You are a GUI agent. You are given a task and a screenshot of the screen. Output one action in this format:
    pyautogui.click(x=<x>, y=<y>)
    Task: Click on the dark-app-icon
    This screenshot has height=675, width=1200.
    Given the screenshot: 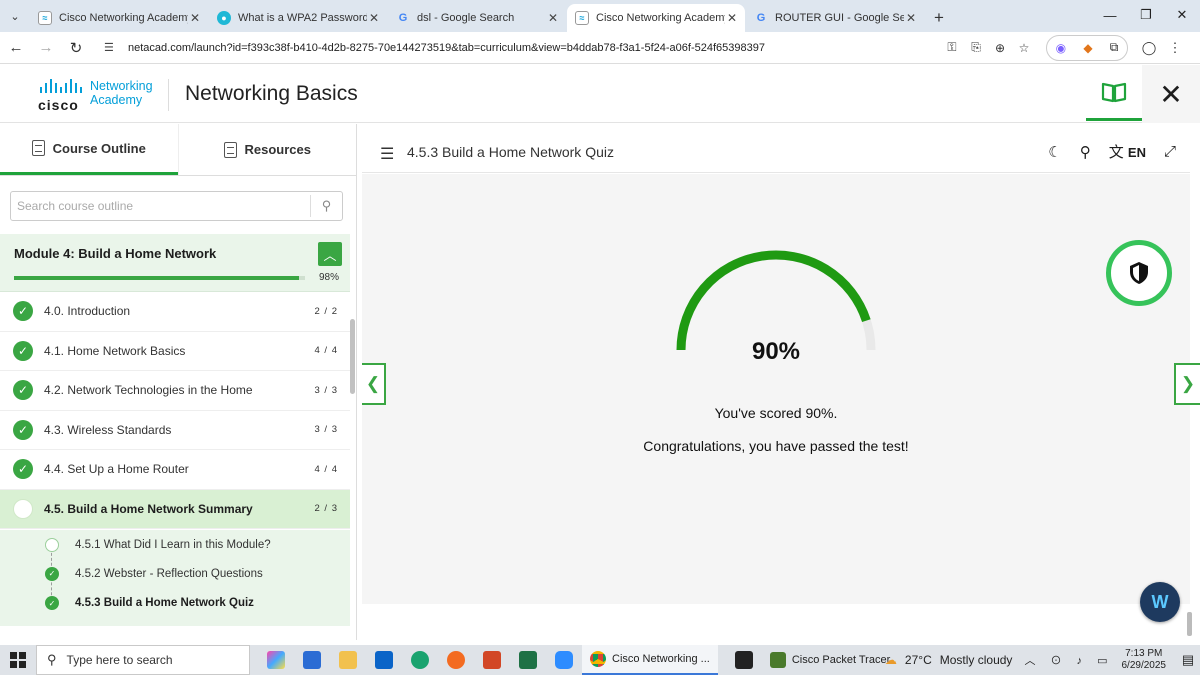 What is the action you would take?
    pyautogui.click(x=744, y=660)
    